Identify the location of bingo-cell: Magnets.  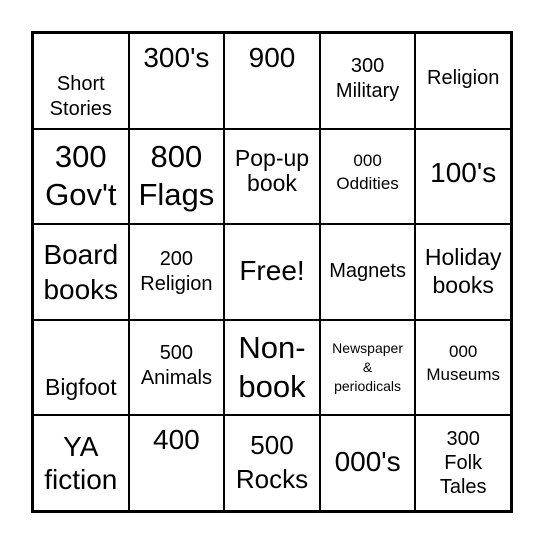
(367, 272).